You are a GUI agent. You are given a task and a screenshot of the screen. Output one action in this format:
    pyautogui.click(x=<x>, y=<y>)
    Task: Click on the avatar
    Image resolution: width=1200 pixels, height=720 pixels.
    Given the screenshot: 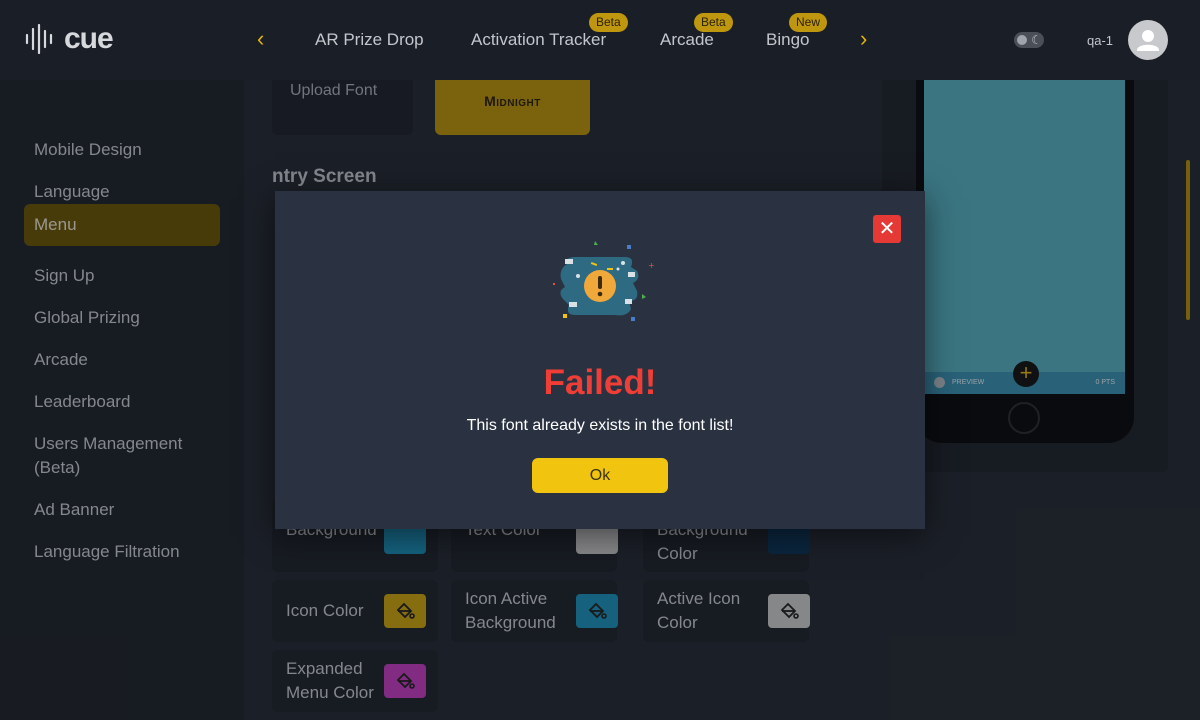 What is the action you would take?
    pyautogui.click(x=1148, y=40)
    